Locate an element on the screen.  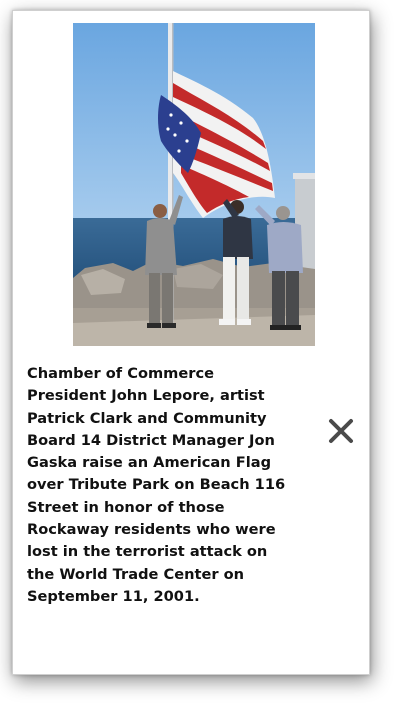
close-icon is located at coordinates (341, 431).